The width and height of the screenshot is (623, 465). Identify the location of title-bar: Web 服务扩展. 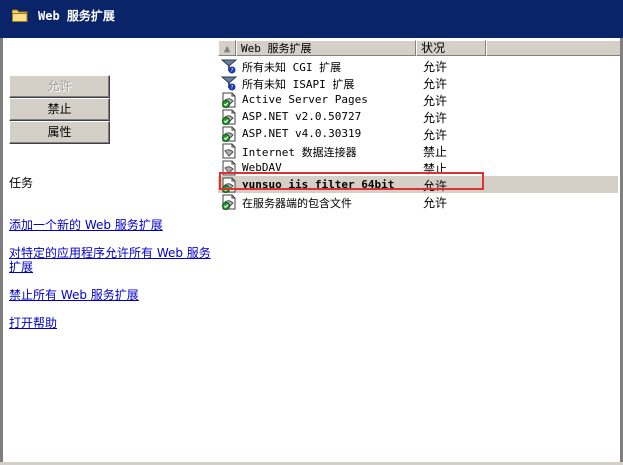
(311, 19).